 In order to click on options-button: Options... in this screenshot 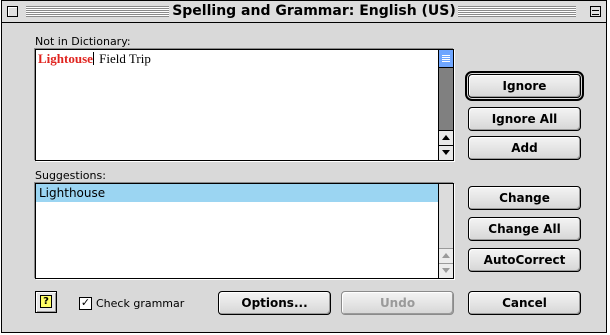, I will do `click(274, 303)`.